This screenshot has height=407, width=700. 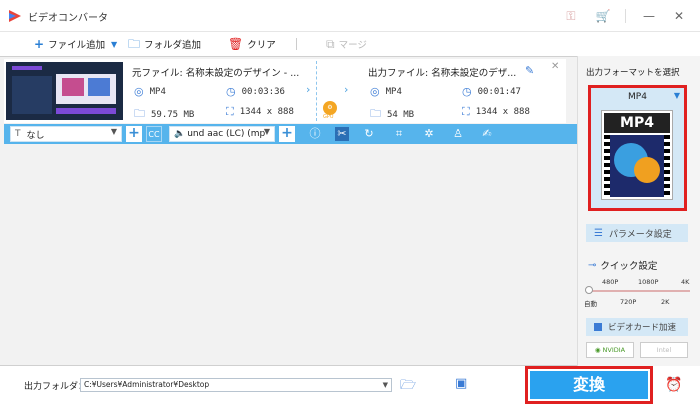 I want to click on quality-auto: 自動, so click(x=590, y=304).